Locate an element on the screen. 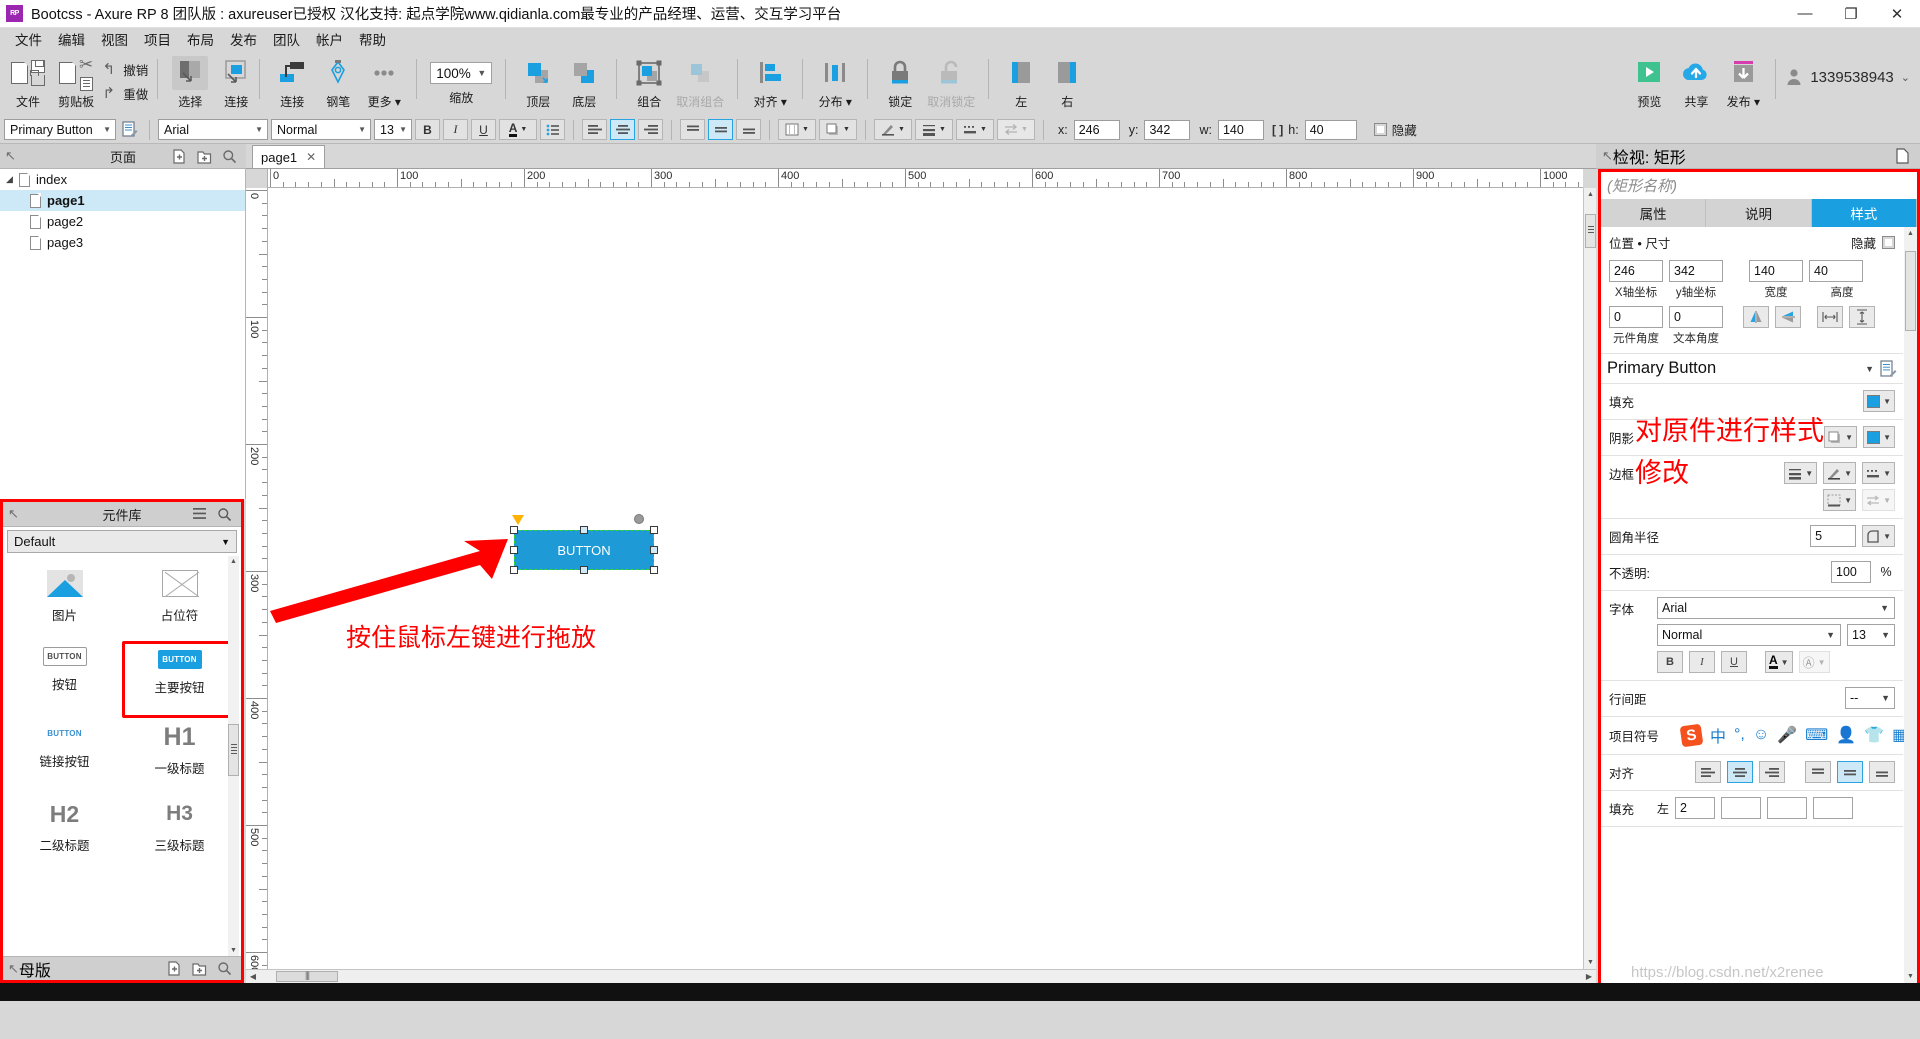 The image size is (1920, 1039). ime-skin-icon: 👕 is located at coordinates (1874, 735).